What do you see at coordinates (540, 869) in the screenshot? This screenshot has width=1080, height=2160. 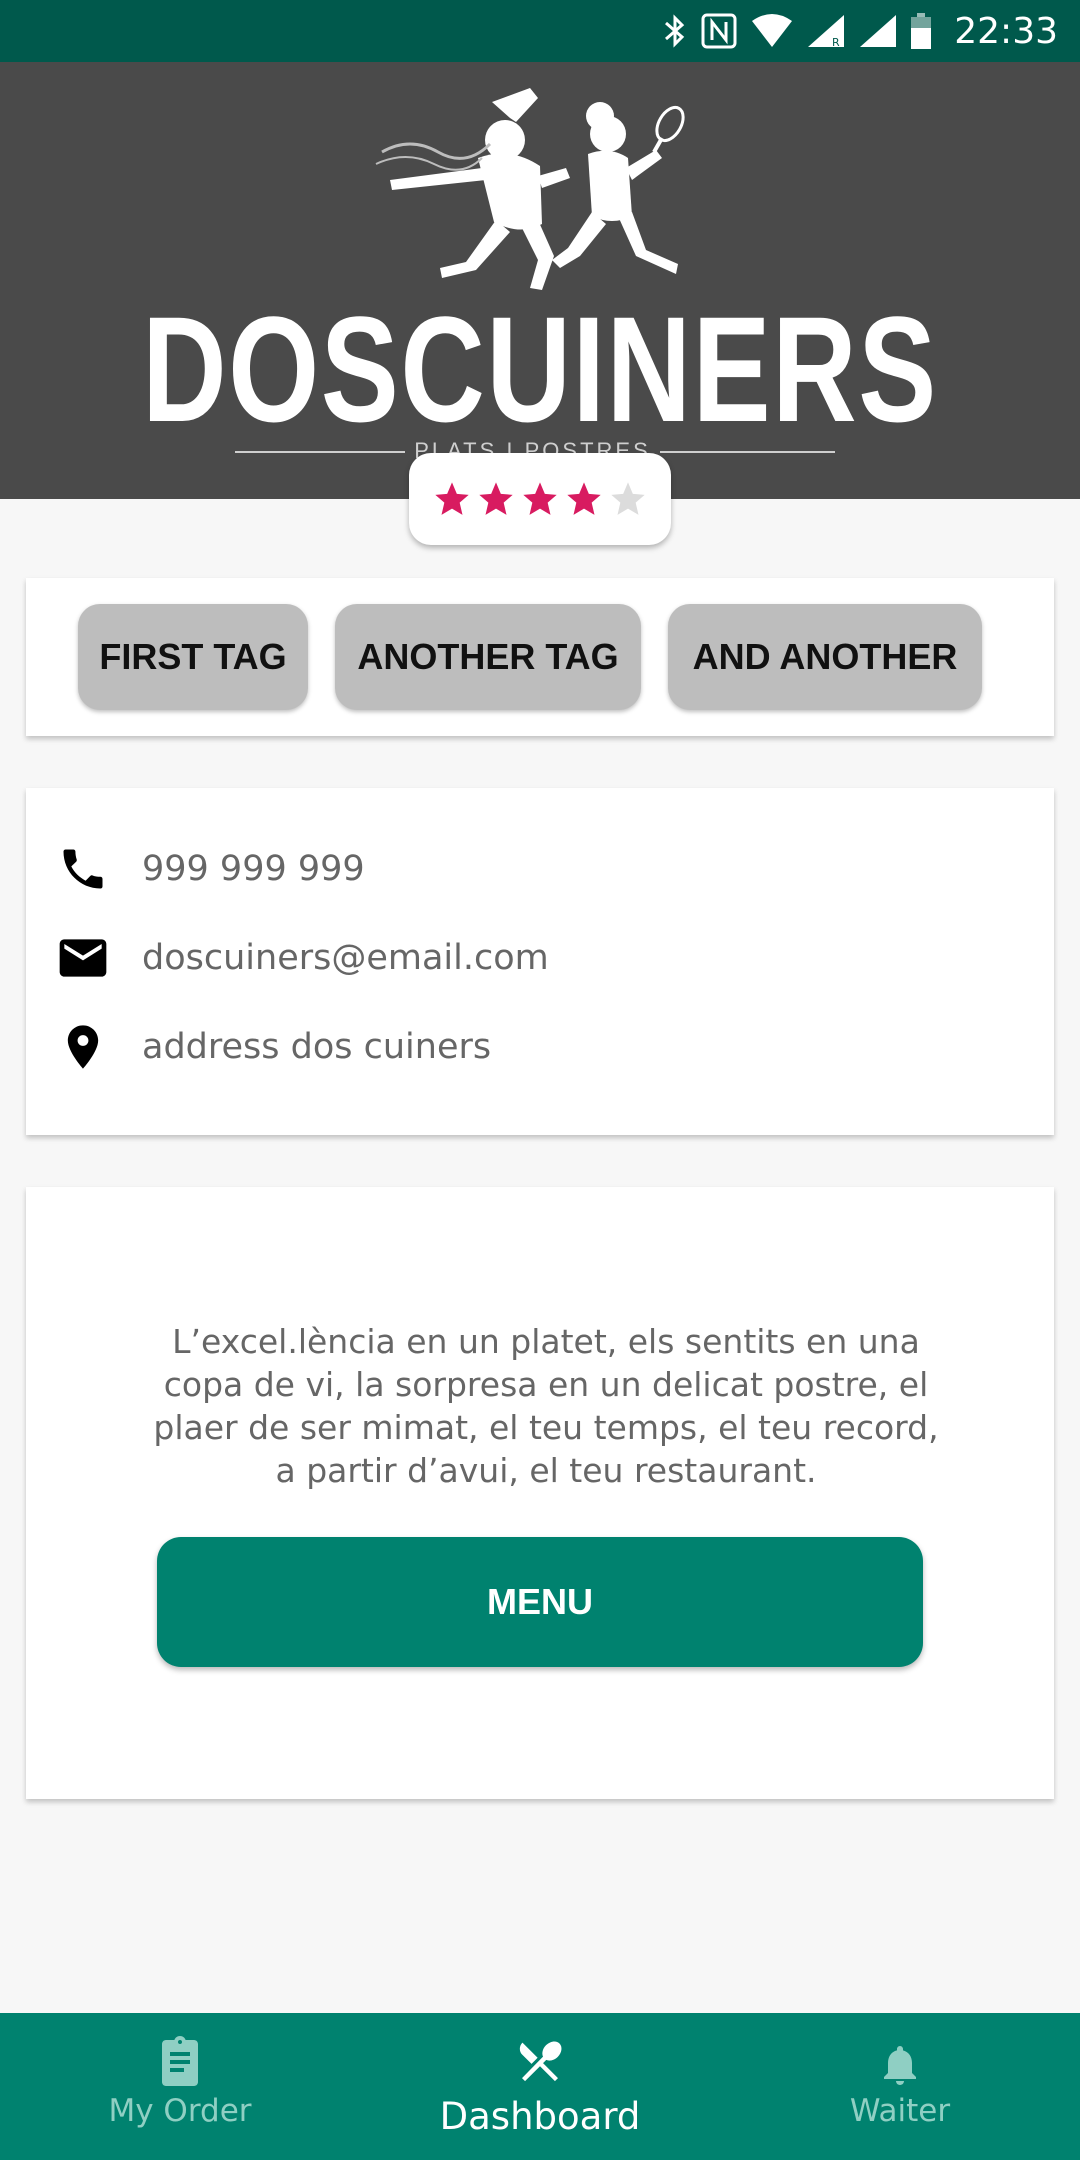 I see `phone-row: 999 999 999` at bounding box center [540, 869].